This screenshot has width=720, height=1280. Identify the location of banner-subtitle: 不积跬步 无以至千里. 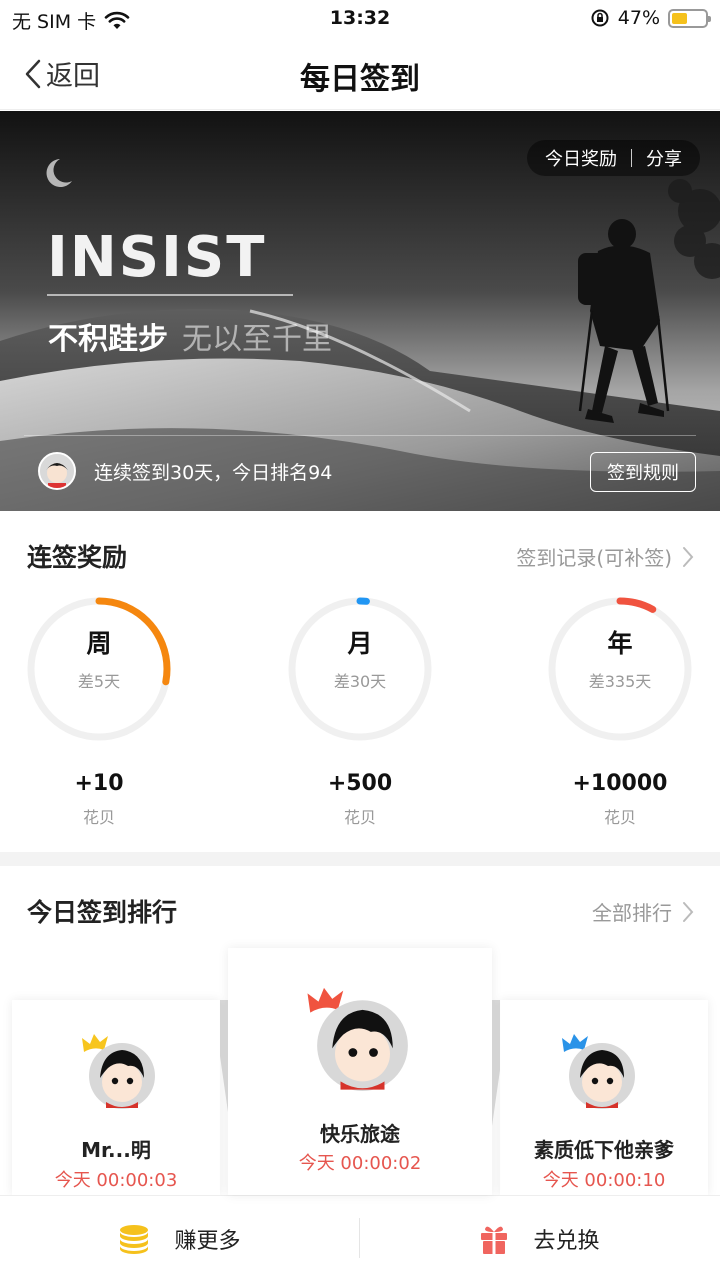
(190, 336).